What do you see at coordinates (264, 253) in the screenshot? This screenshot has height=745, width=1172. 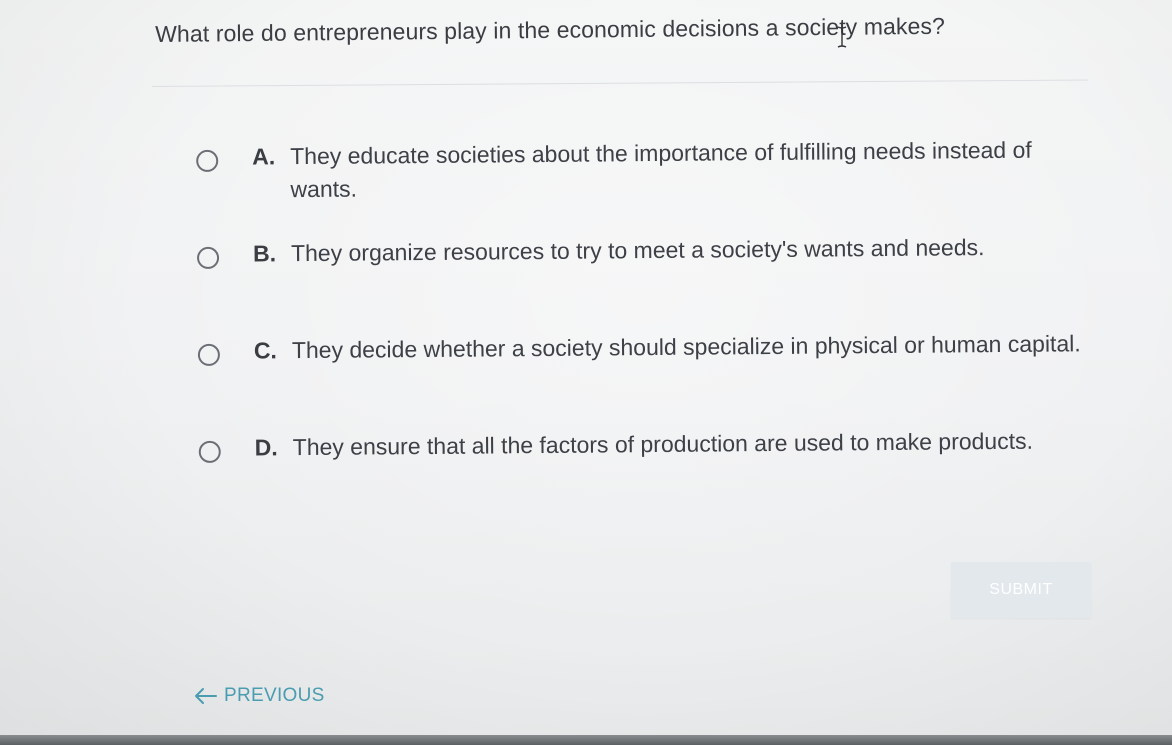 I see `choice-letter: B.` at bounding box center [264, 253].